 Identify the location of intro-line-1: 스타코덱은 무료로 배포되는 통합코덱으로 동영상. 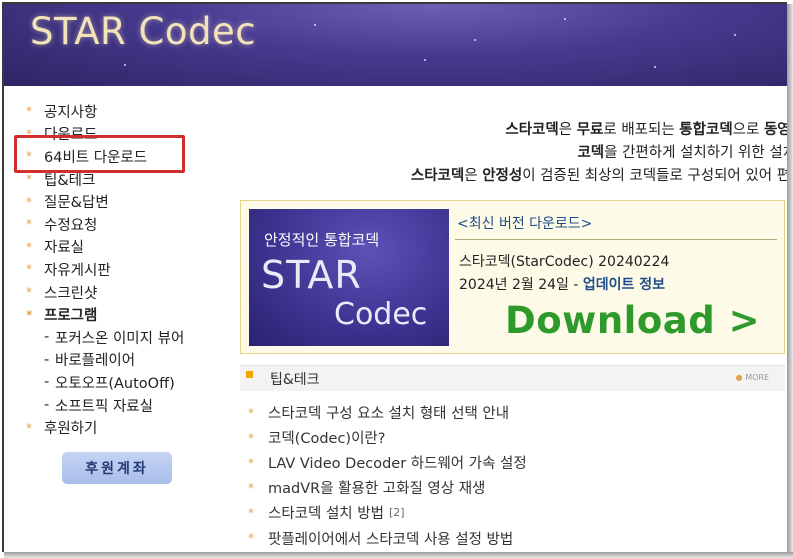
(510, 130).